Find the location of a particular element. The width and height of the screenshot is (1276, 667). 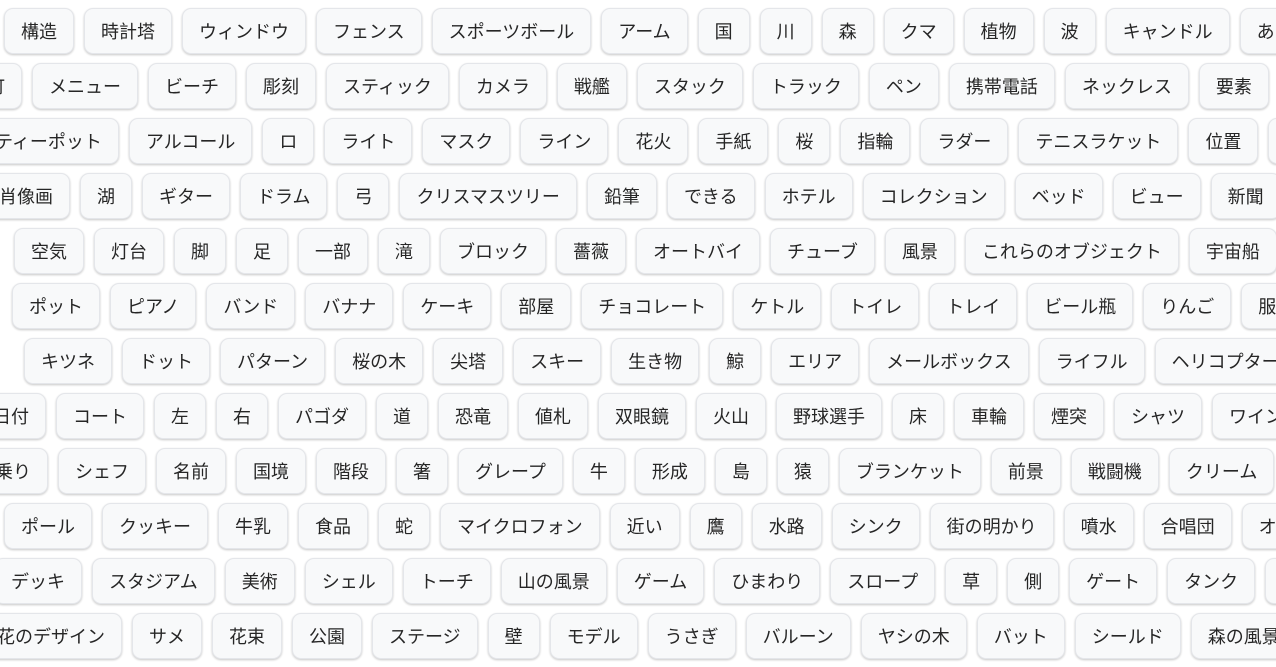

tag-chip: チューブ is located at coordinates (822, 251).